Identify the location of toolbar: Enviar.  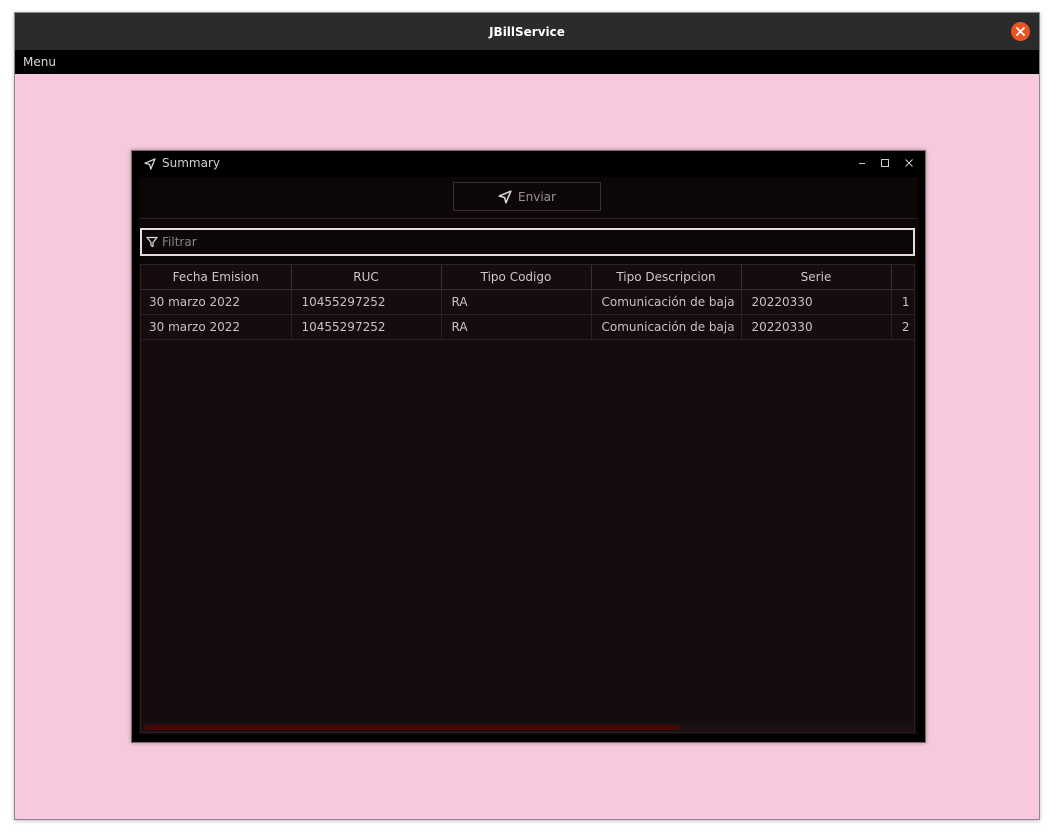
(528, 198).